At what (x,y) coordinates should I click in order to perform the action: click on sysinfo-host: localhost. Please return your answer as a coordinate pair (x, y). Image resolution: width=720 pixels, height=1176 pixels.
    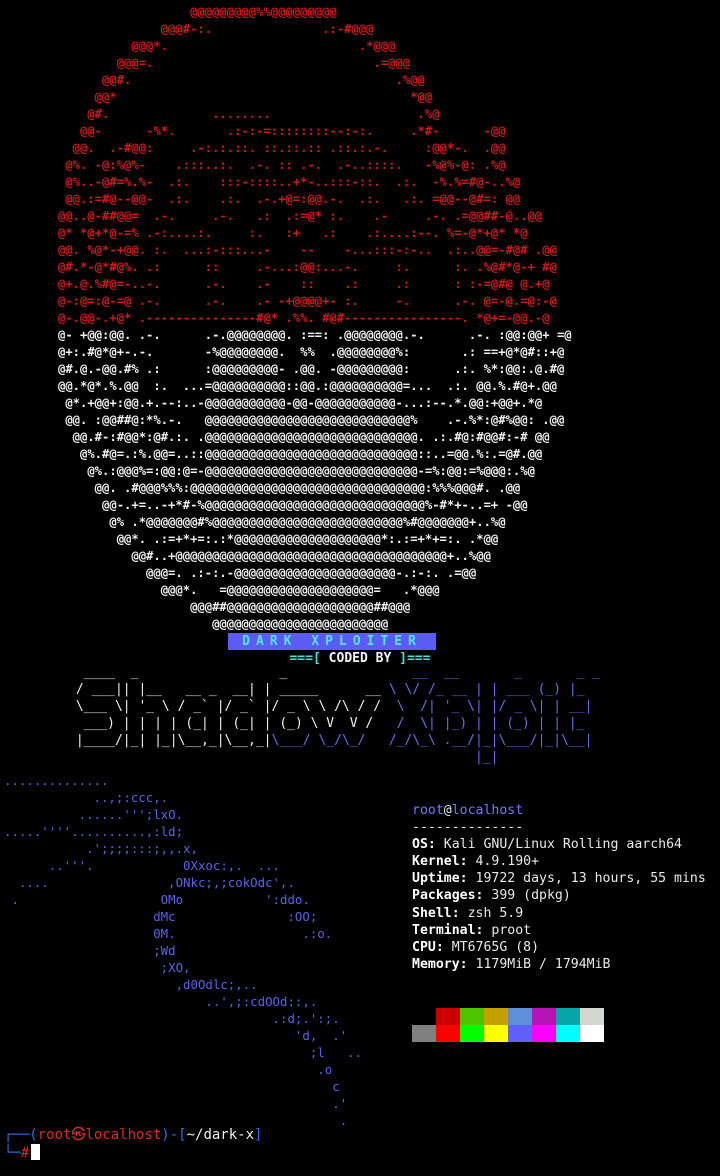
    Looking at the image, I should click on (487, 810).